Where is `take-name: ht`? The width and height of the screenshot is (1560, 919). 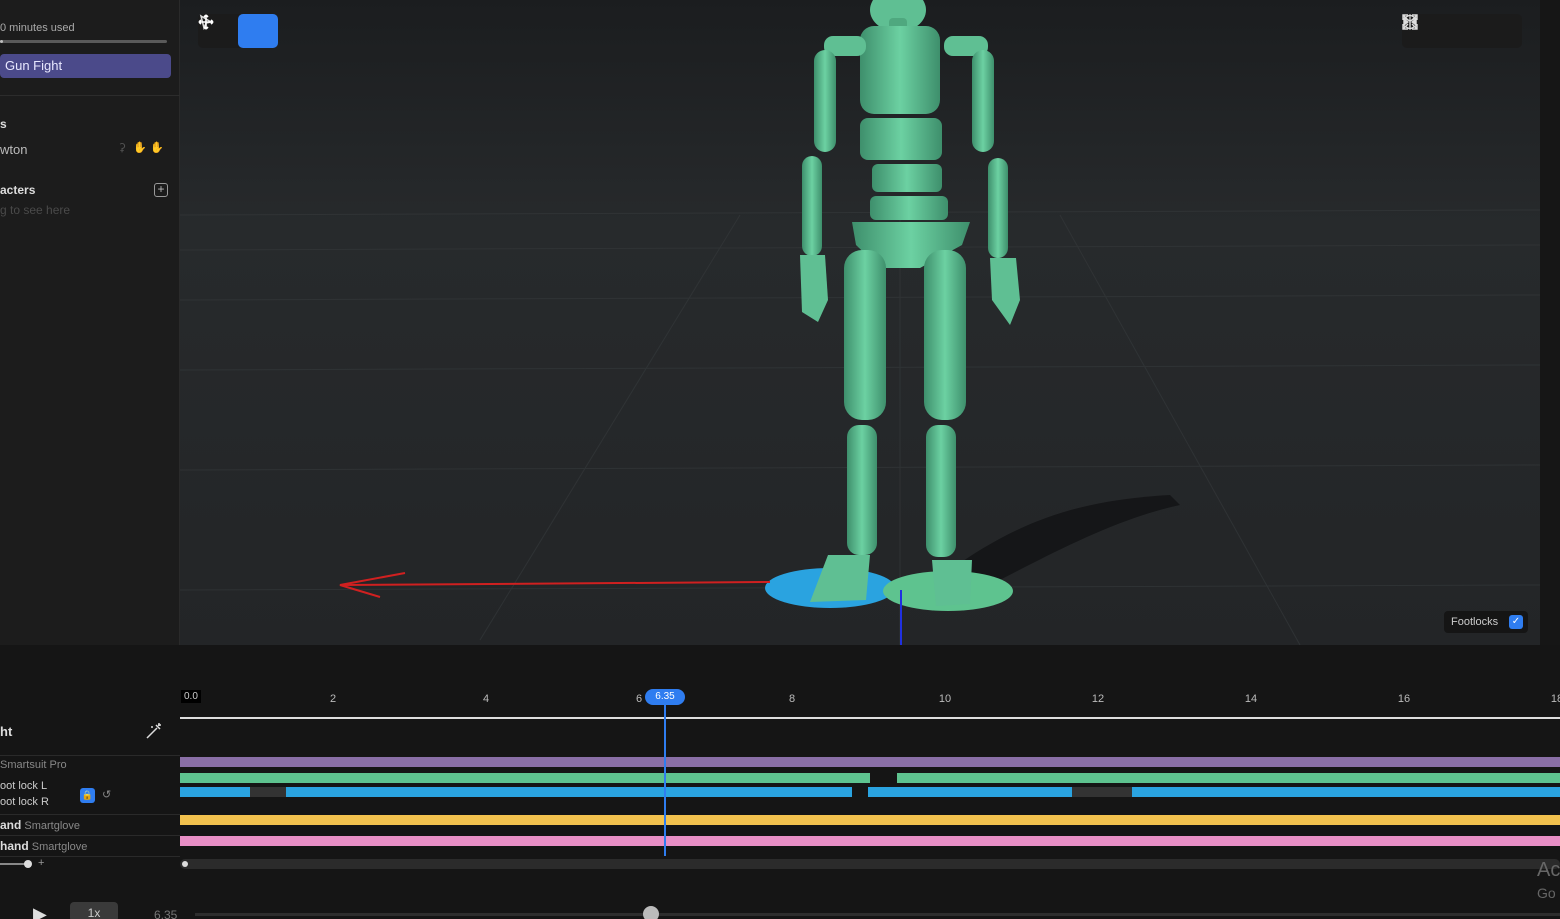 take-name: ht is located at coordinates (6, 731).